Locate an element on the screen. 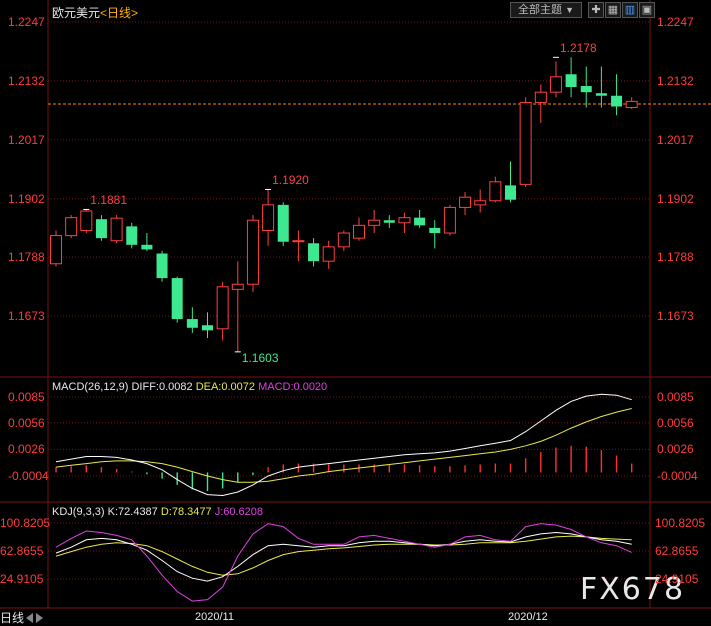  theme-select-button: 全部主题 ▼ is located at coordinates (546, 10).